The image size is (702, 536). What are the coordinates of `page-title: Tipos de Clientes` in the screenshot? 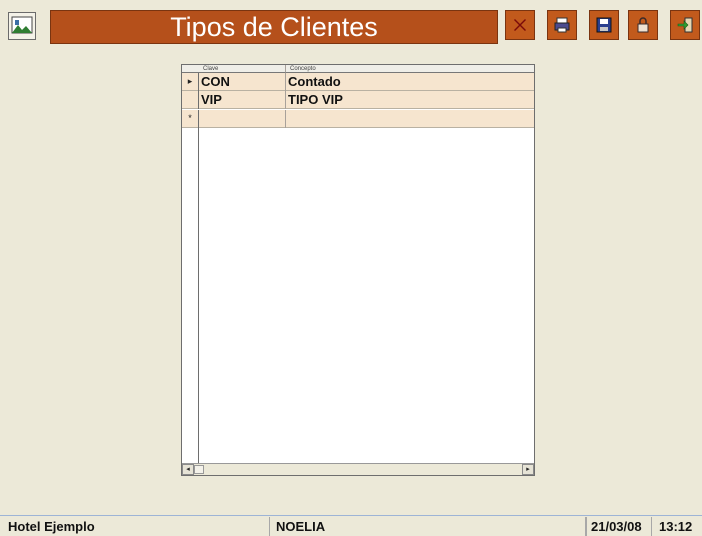 It's located at (274, 27).